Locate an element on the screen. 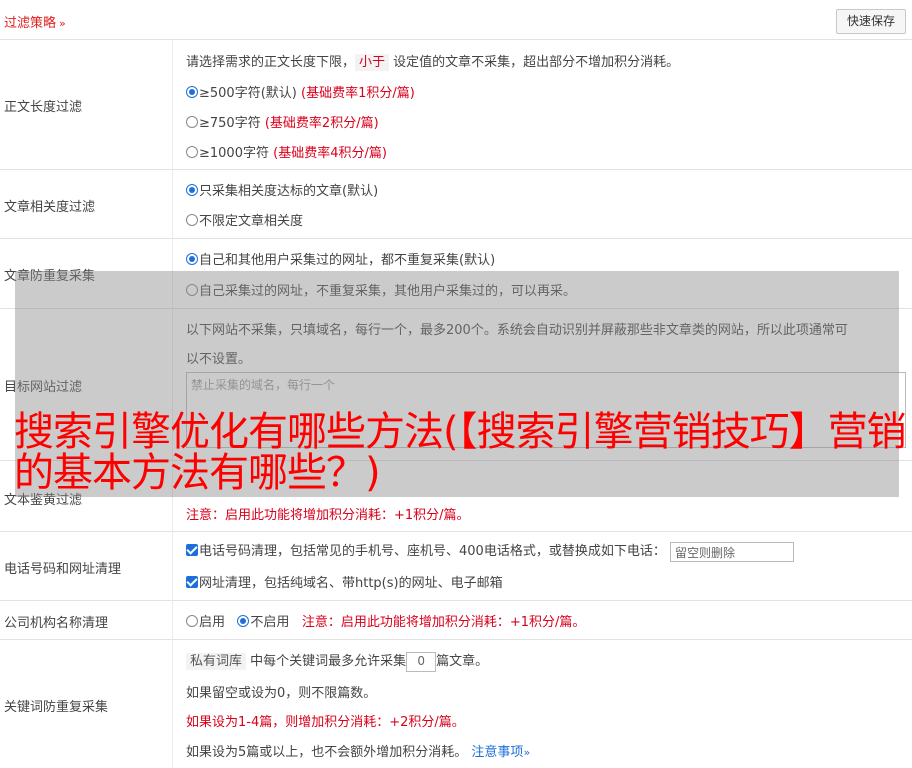 The width and height of the screenshot is (912, 768). rule-text: 如果设为5篇或以上，也不会额外增加积分消耗。 is located at coordinates (327, 752).